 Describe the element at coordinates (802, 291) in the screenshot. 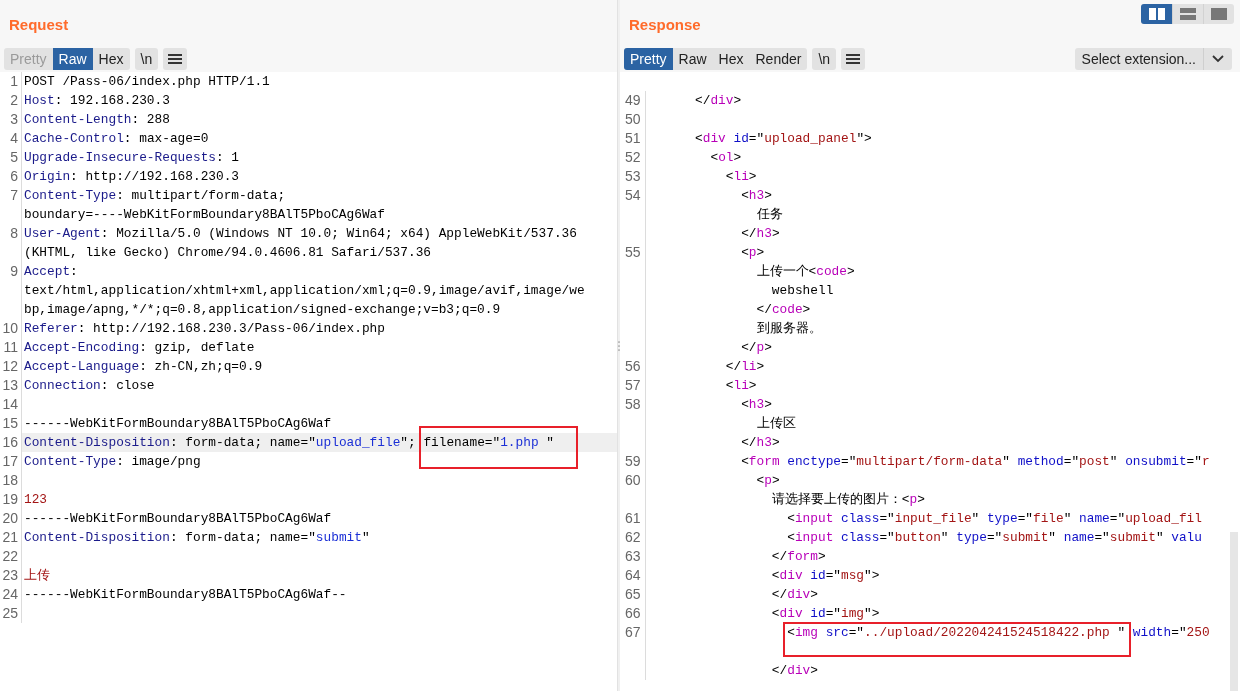

I see `code-line: webshell` at that location.